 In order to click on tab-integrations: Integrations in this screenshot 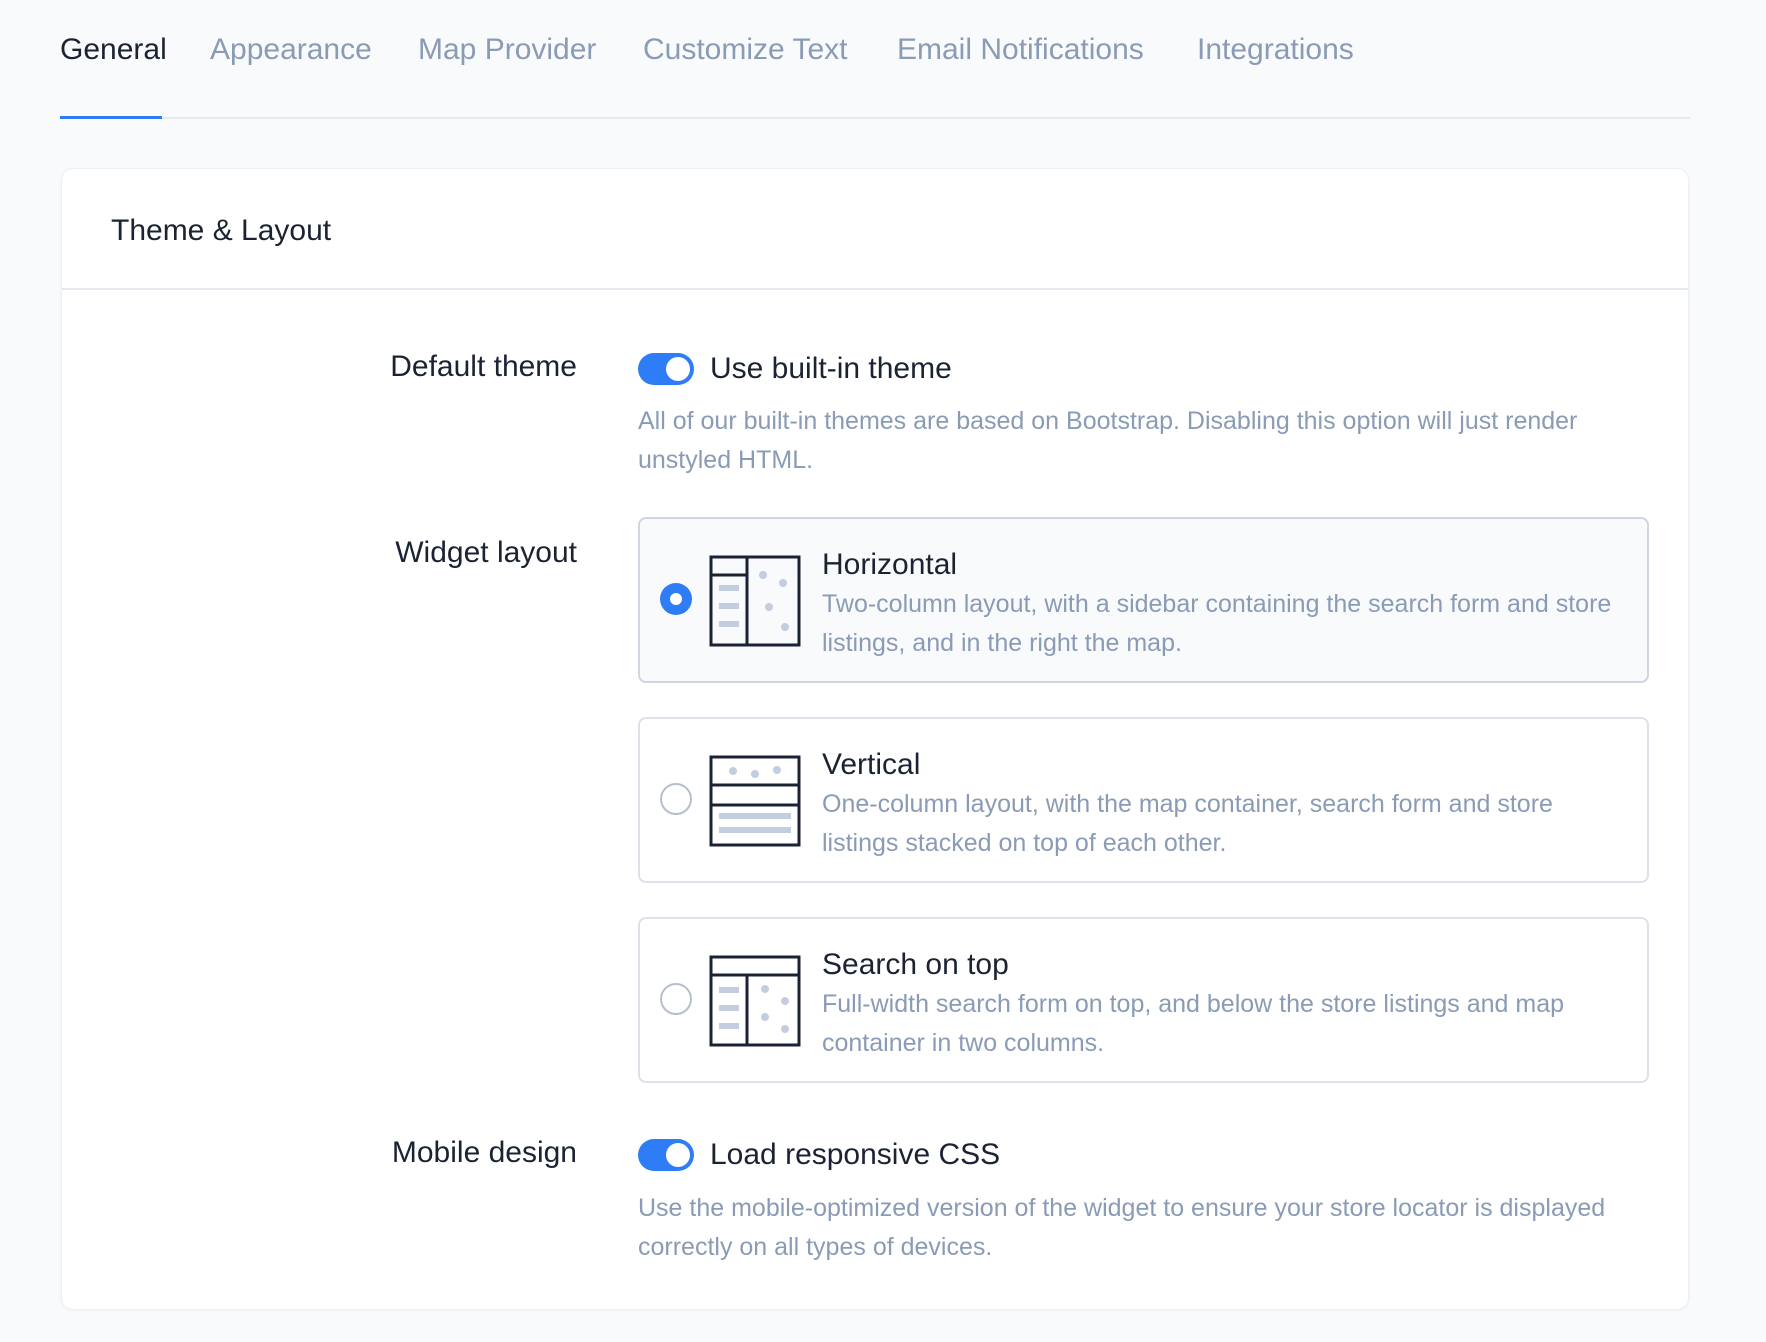, I will do `click(1275, 50)`.